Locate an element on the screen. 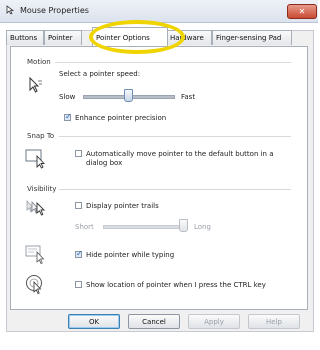 The width and height of the screenshot is (320, 350). window-title: Mouse Properties is located at coordinates (54, 10).